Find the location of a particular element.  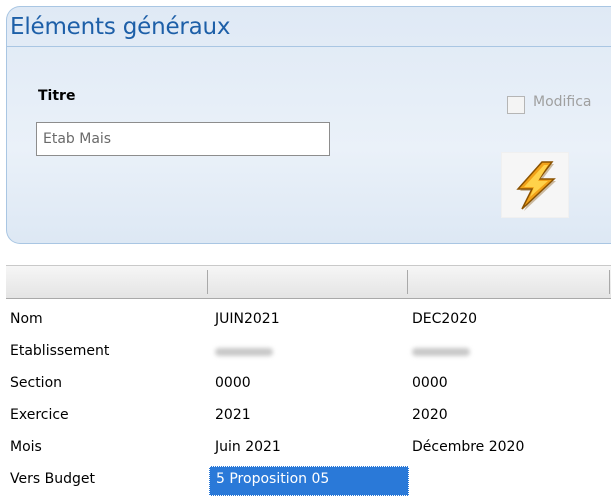

lightning-button is located at coordinates (535, 185).